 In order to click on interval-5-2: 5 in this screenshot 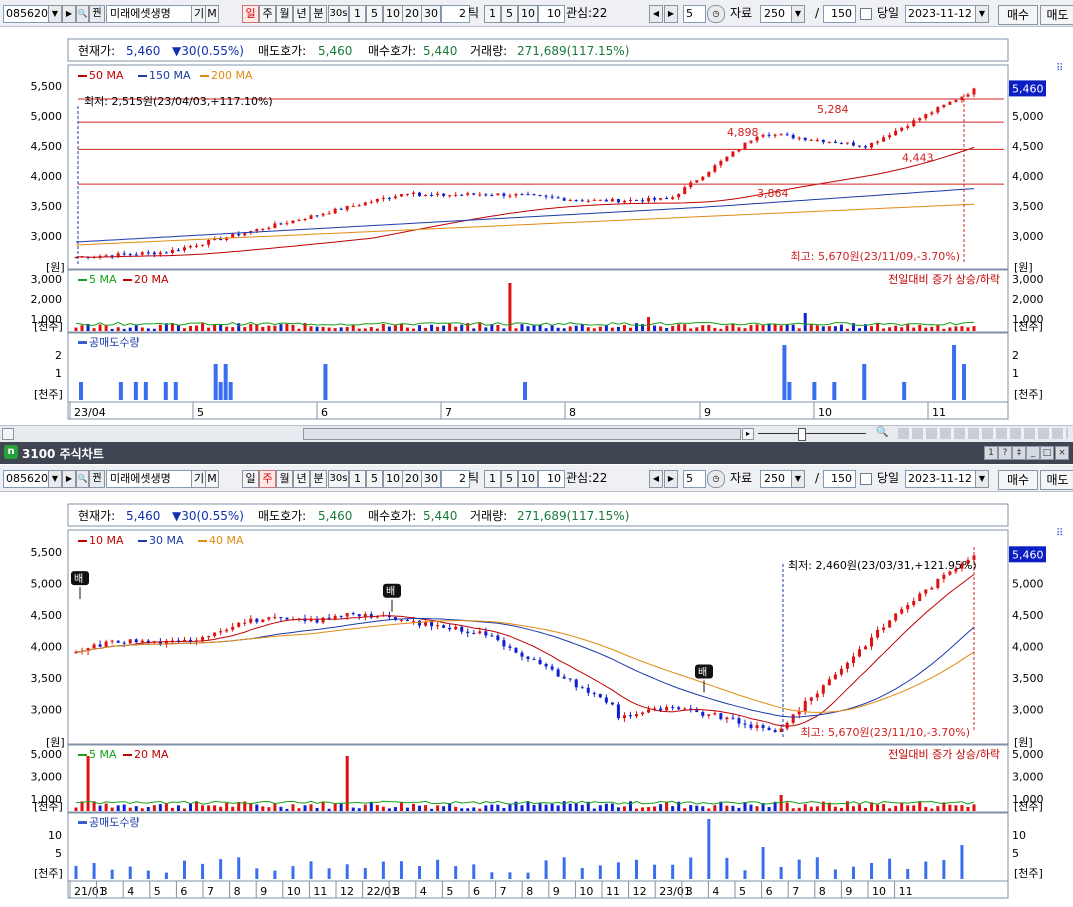, I will do `click(374, 479)`.